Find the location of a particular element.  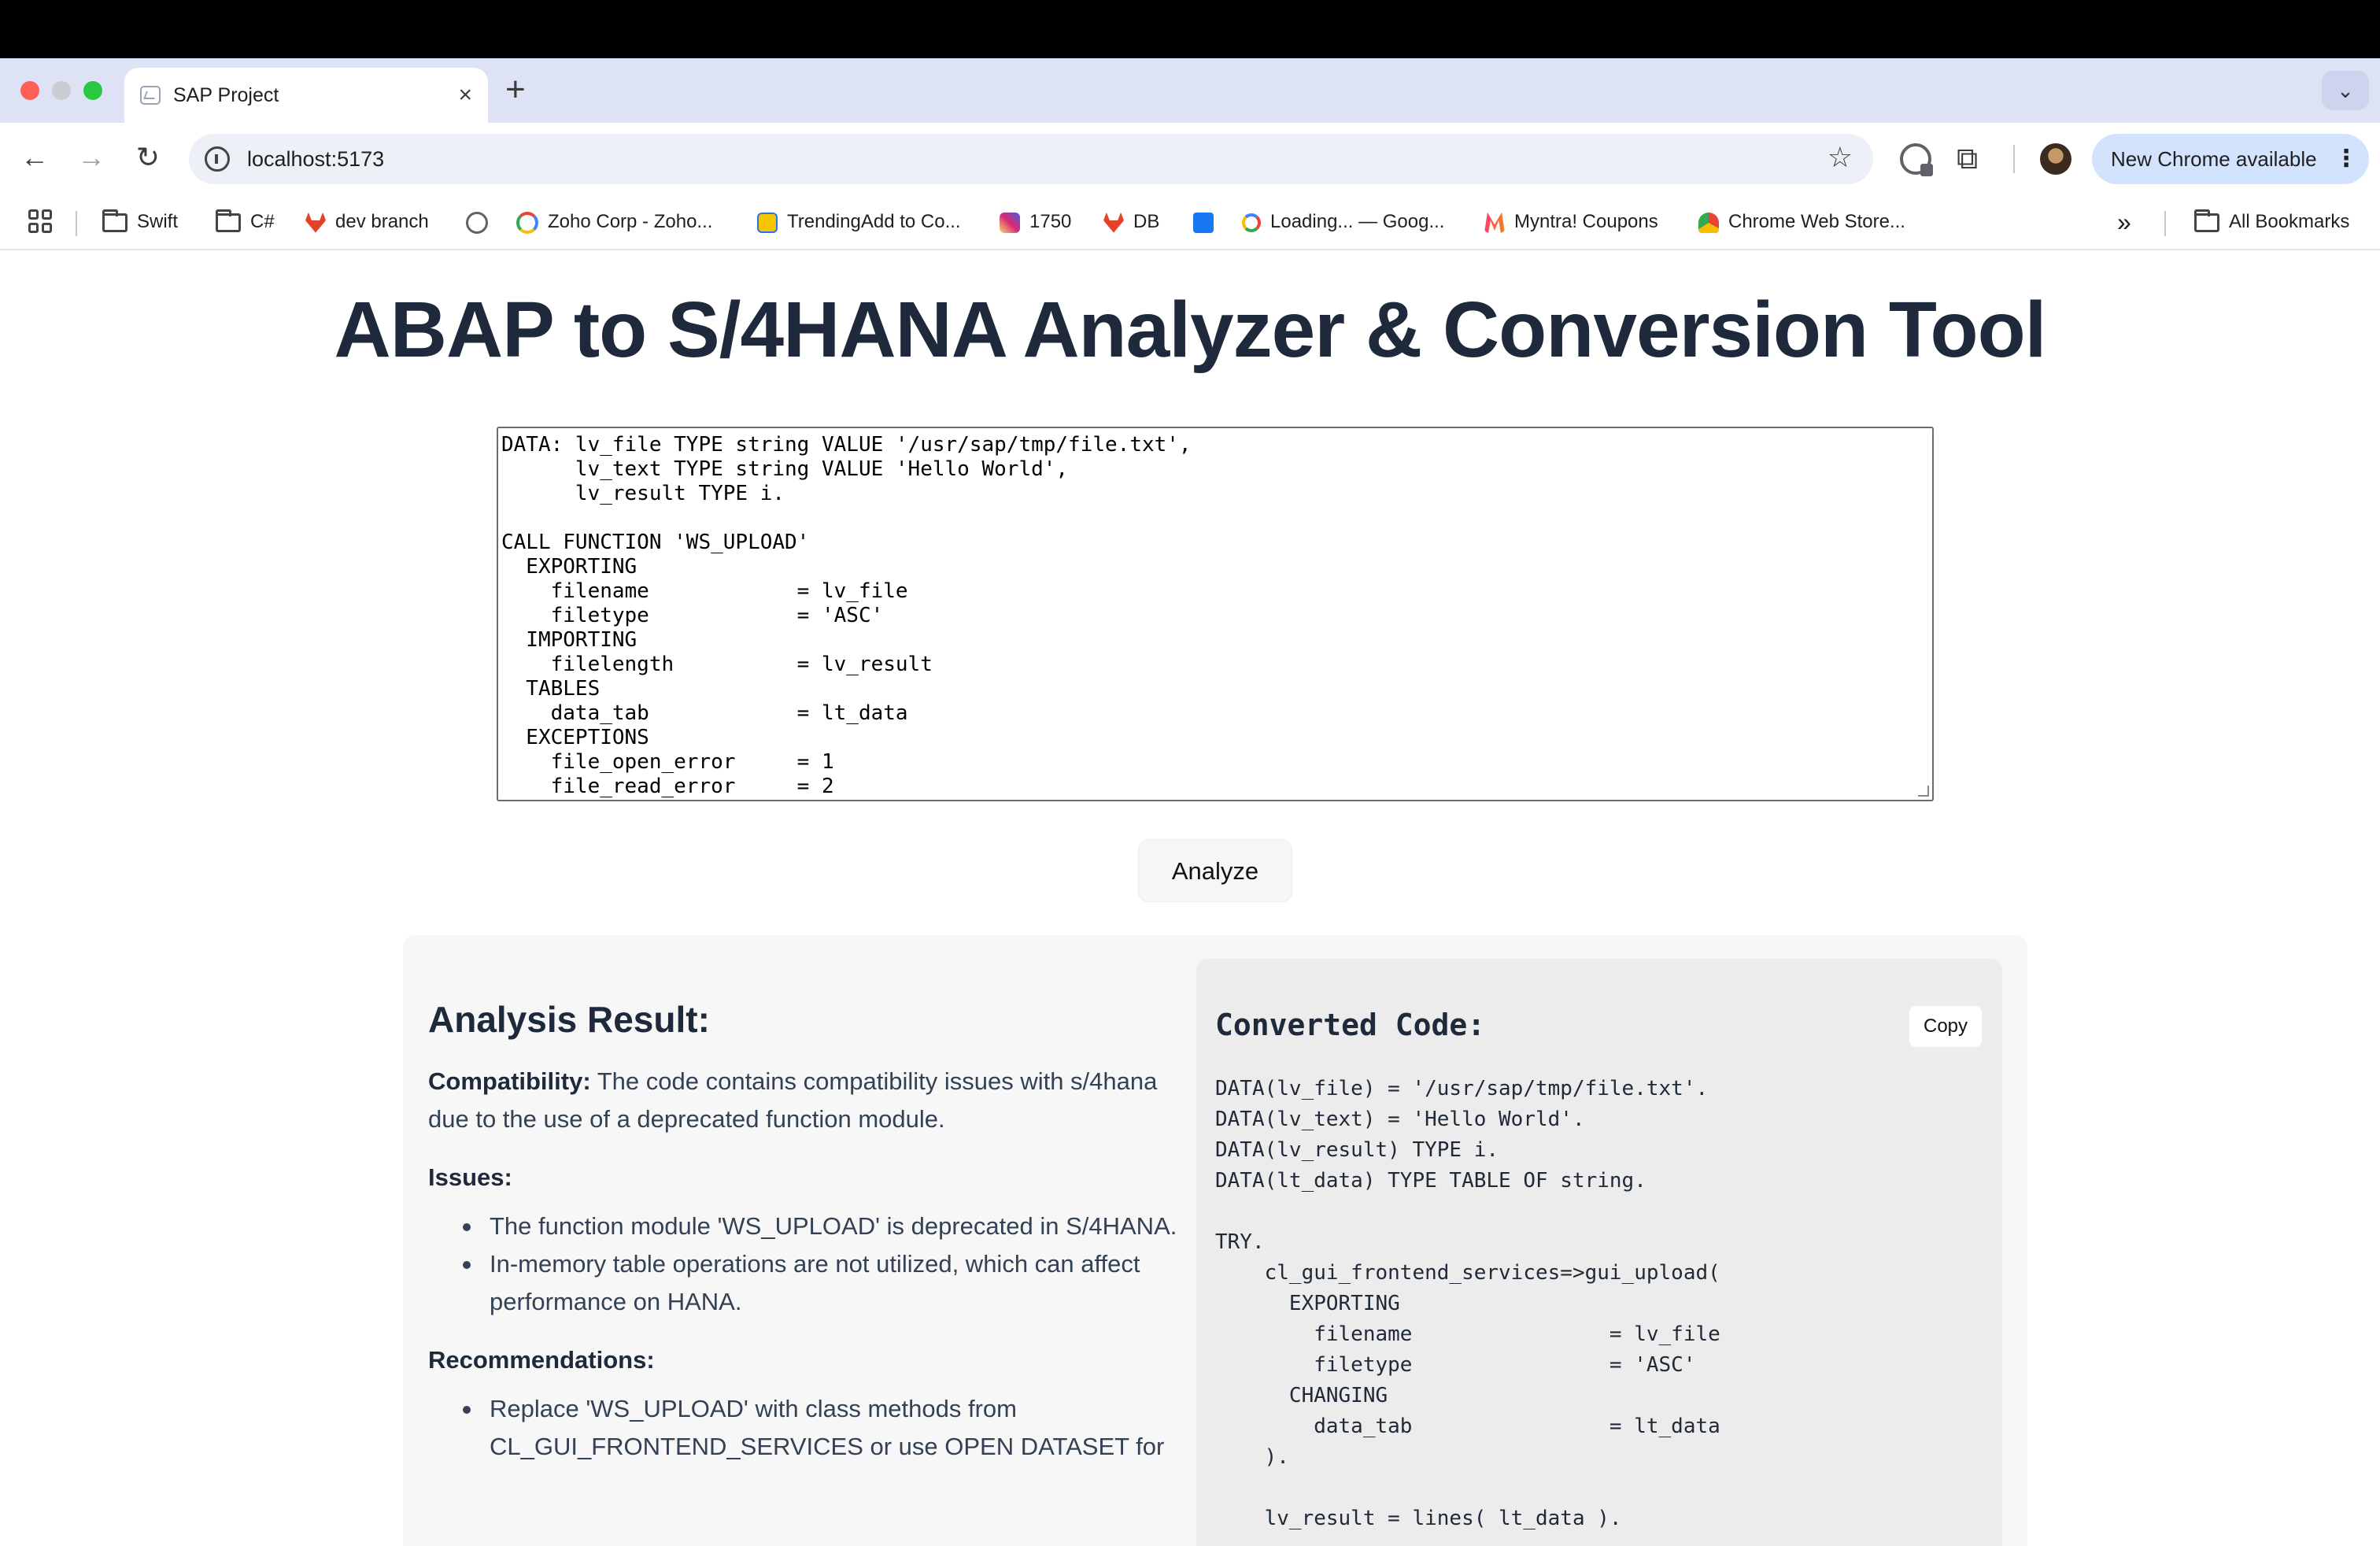

zoho-icon is located at coordinates (527, 223).